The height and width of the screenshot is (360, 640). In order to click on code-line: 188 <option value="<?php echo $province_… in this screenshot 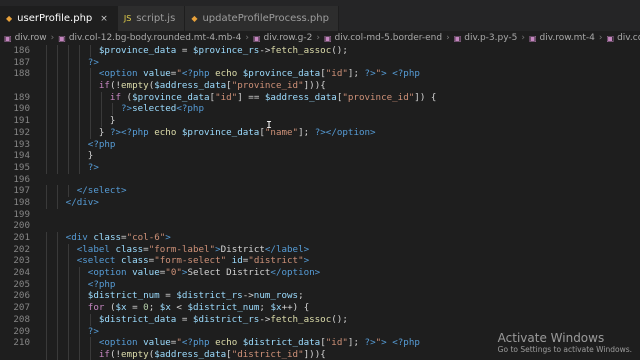, I will do `click(320, 74)`.